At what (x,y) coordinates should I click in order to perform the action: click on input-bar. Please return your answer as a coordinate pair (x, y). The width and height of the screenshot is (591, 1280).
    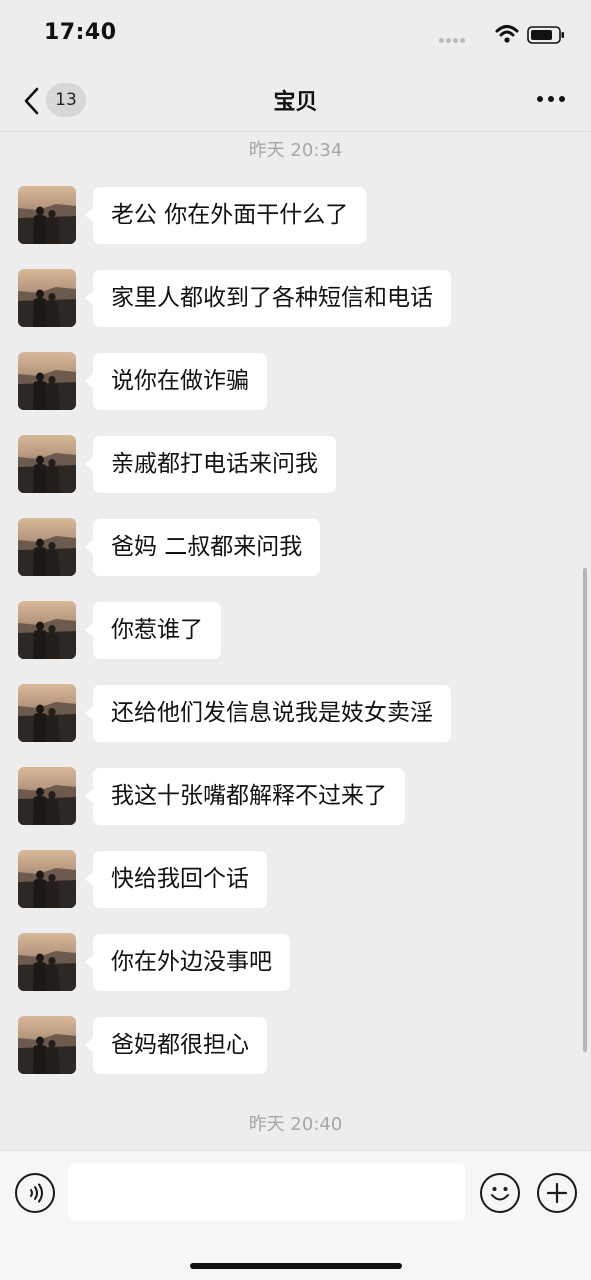
    Looking at the image, I should click on (295, 1215).